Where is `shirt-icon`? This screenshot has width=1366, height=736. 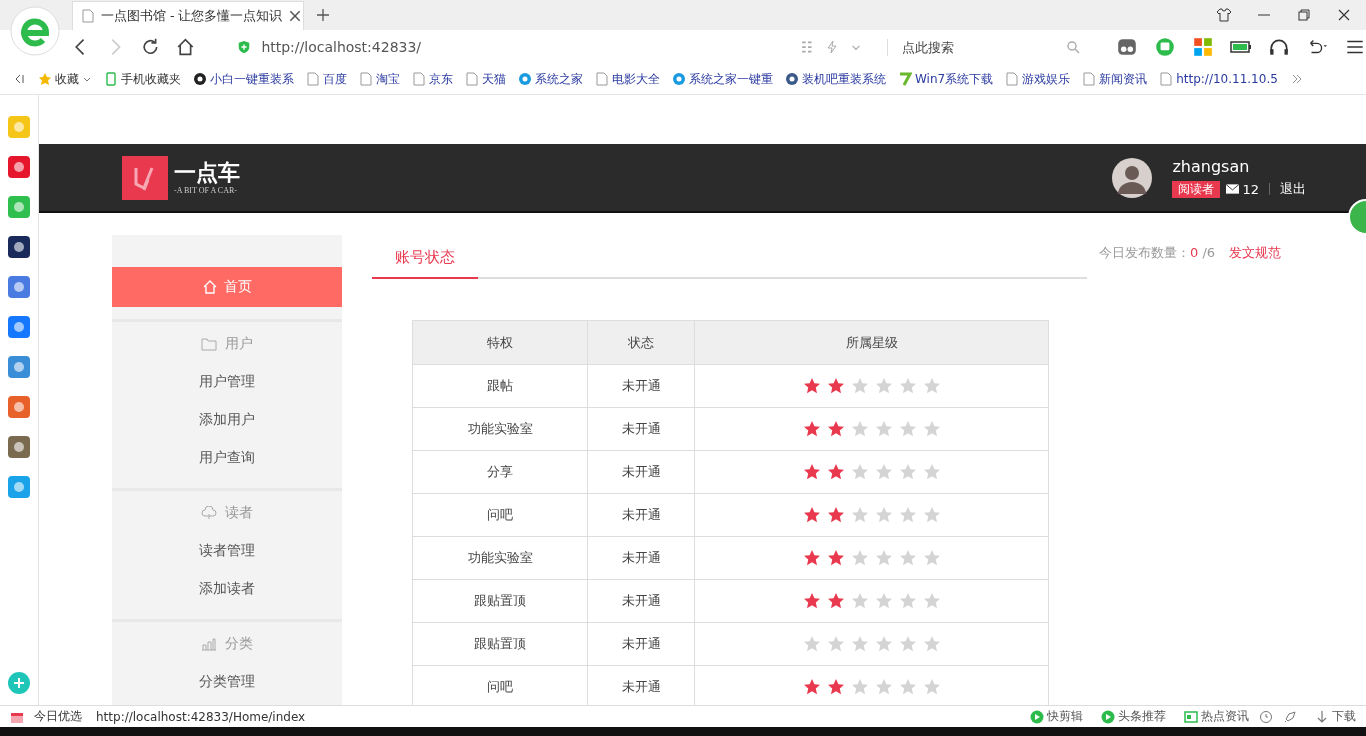 shirt-icon is located at coordinates (1224, 15).